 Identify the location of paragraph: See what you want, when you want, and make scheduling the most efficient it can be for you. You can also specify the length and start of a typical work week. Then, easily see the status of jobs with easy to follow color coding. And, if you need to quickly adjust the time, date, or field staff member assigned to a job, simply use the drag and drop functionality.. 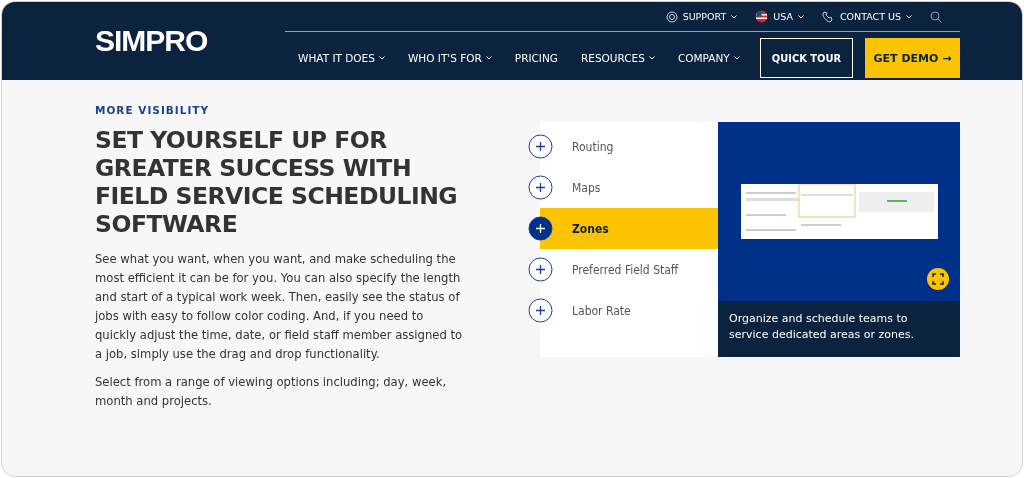
(279, 307).